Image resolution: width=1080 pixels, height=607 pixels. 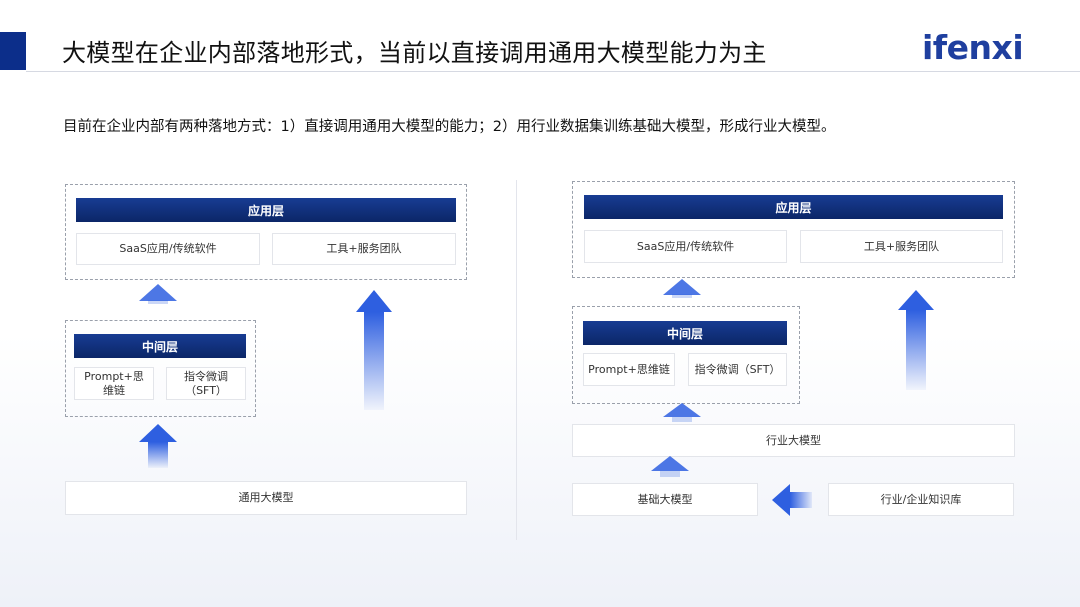 What do you see at coordinates (793, 207) in the screenshot?
I see `right-app-layer-title: 应用层` at bounding box center [793, 207].